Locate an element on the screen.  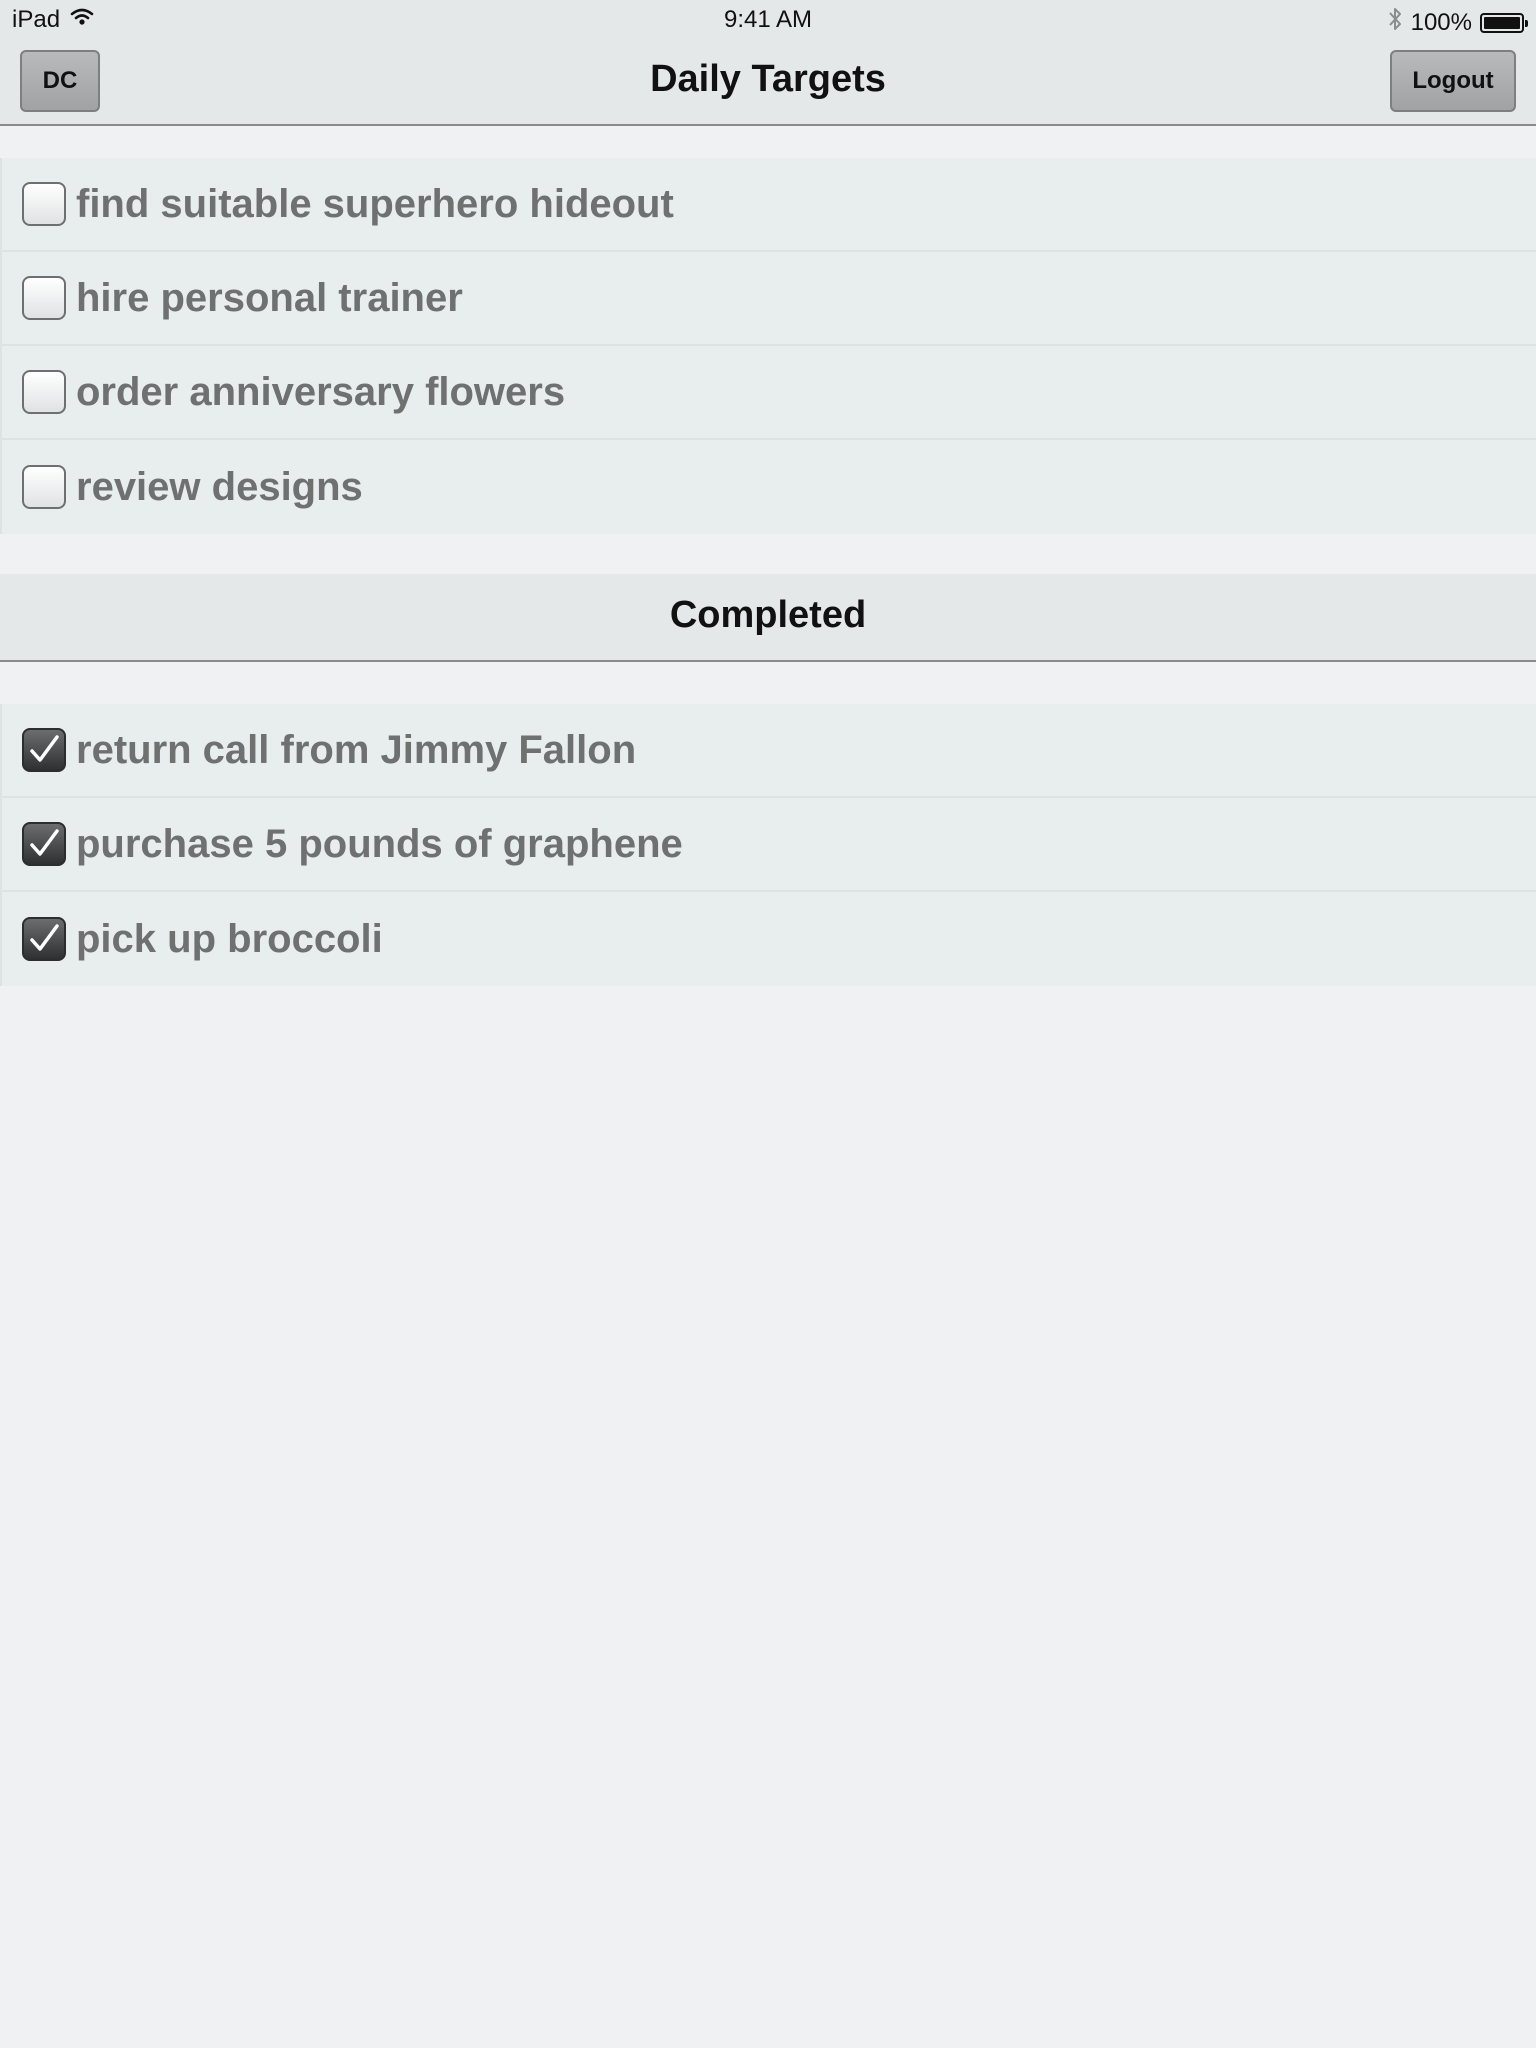
list-item: review designs is located at coordinates (768, 487).